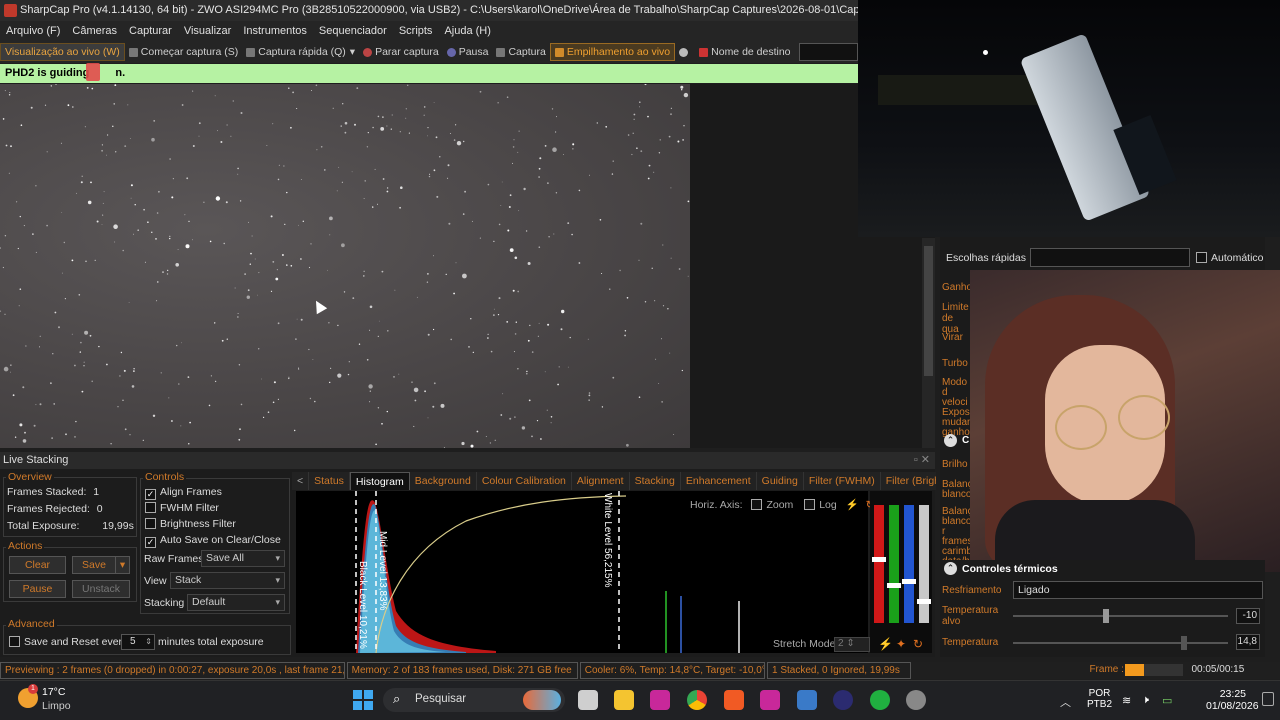 The image size is (1280, 720). What do you see at coordinates (624, 700) in the screenshot?
I see `file-explorer-icon` at bounding box center [624, 700].